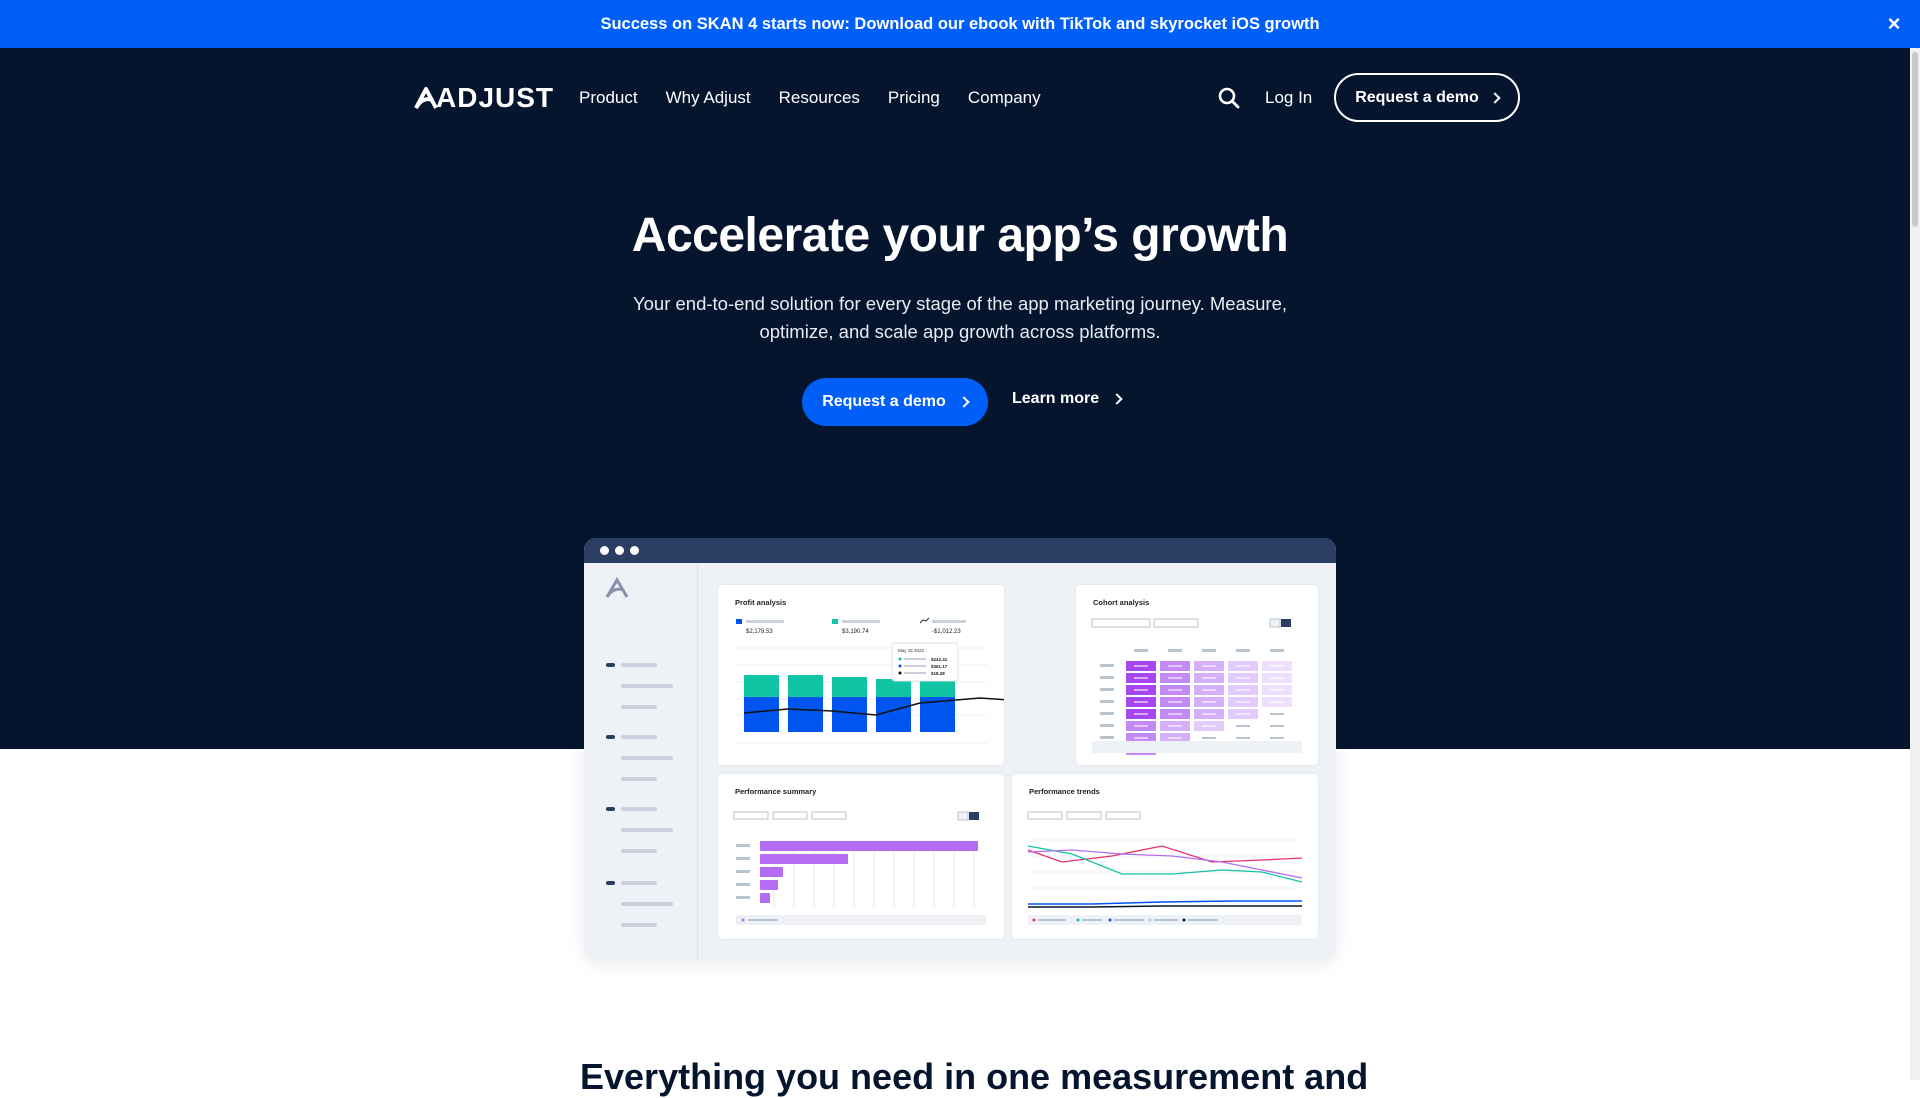 Image resolution: width=1920 pixels, height=1098 pixels. Describe the element at coordinates (884, 401) in the screenshot. I see `hero-demo-label: Request a demo` at that location.